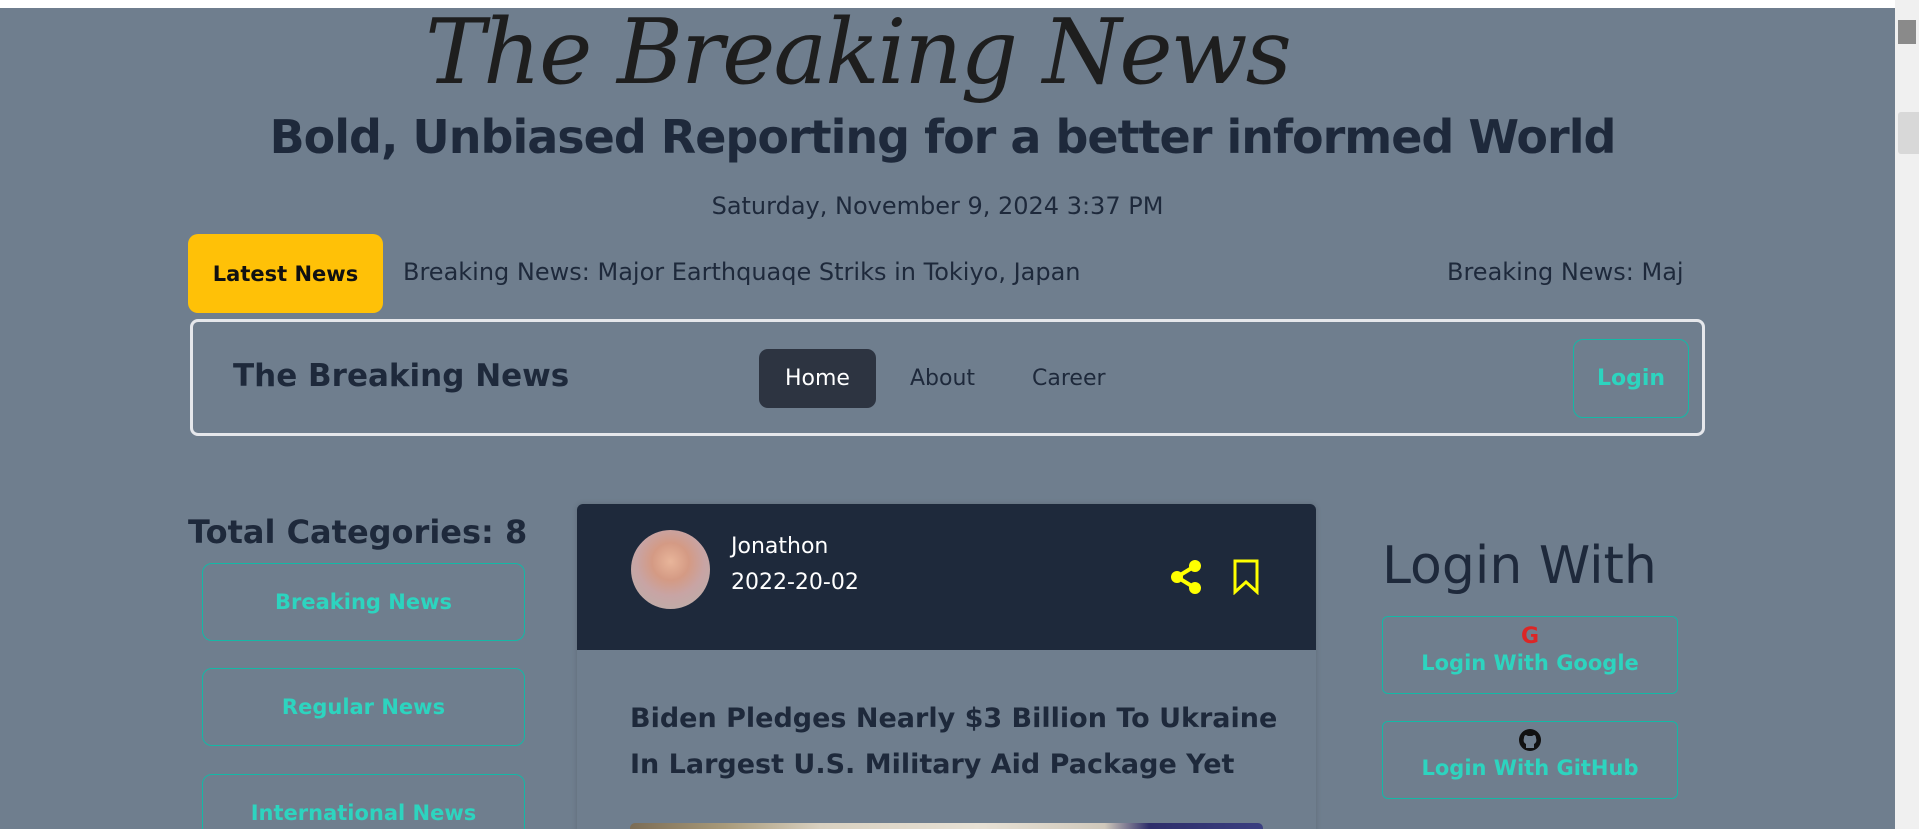 The image size is (1919, 829). I want to click on side-tab, so click(1908, 133).